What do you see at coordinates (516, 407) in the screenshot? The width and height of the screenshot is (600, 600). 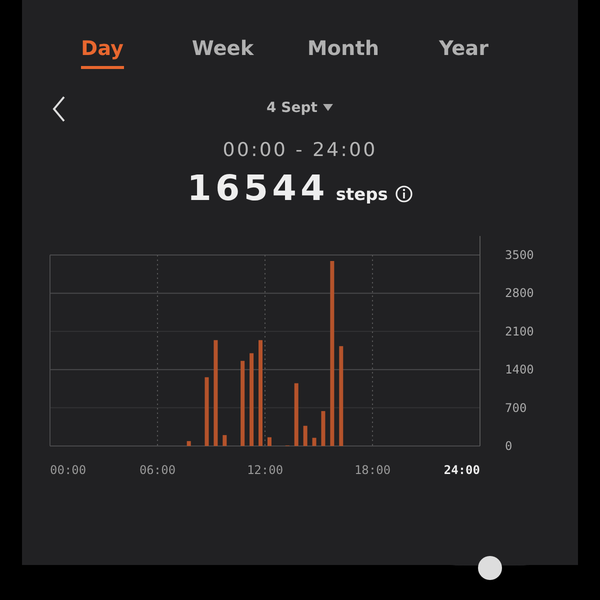 I see `axis-label: 700` at bounding box center [516, 407].